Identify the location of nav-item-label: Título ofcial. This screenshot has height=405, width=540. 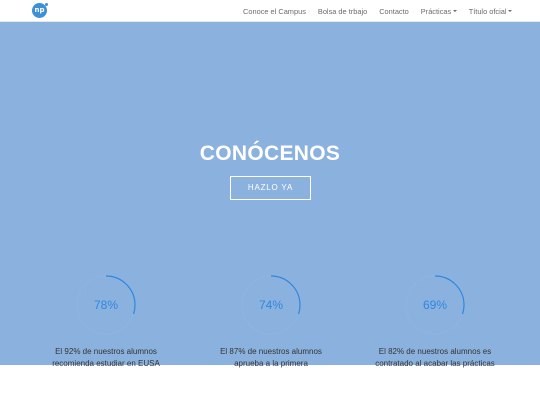
(487, 11).